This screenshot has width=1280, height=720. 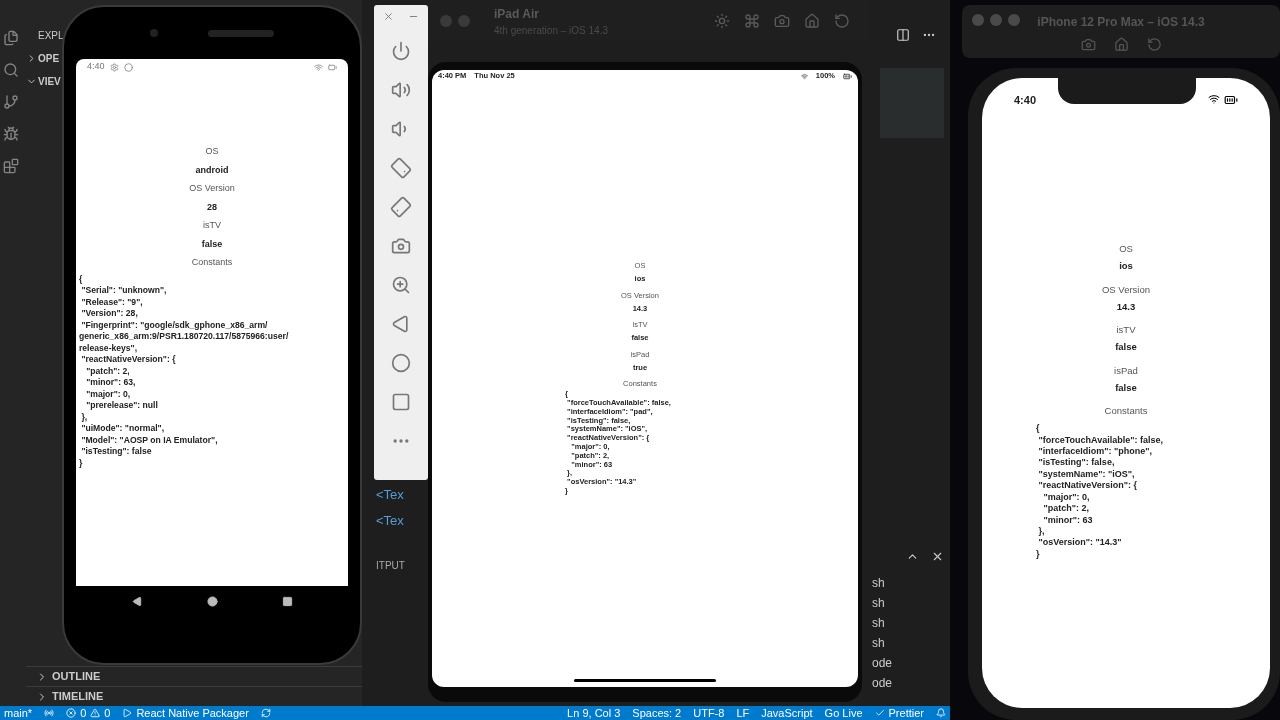 What do you see at coordinates (787, 712) in the screenshot?
I see `language-mode: JavaScript` at bounding box center [787, 712].